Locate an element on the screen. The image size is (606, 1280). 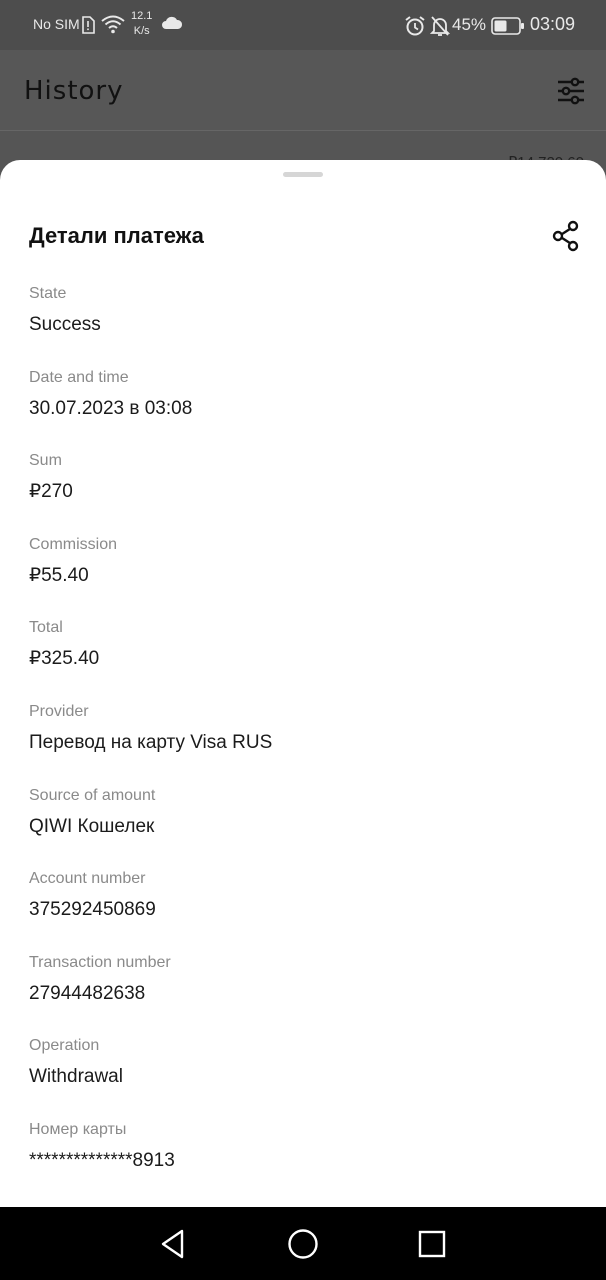
net-speed-value: 12.1 is located at coordinates (142, 16).